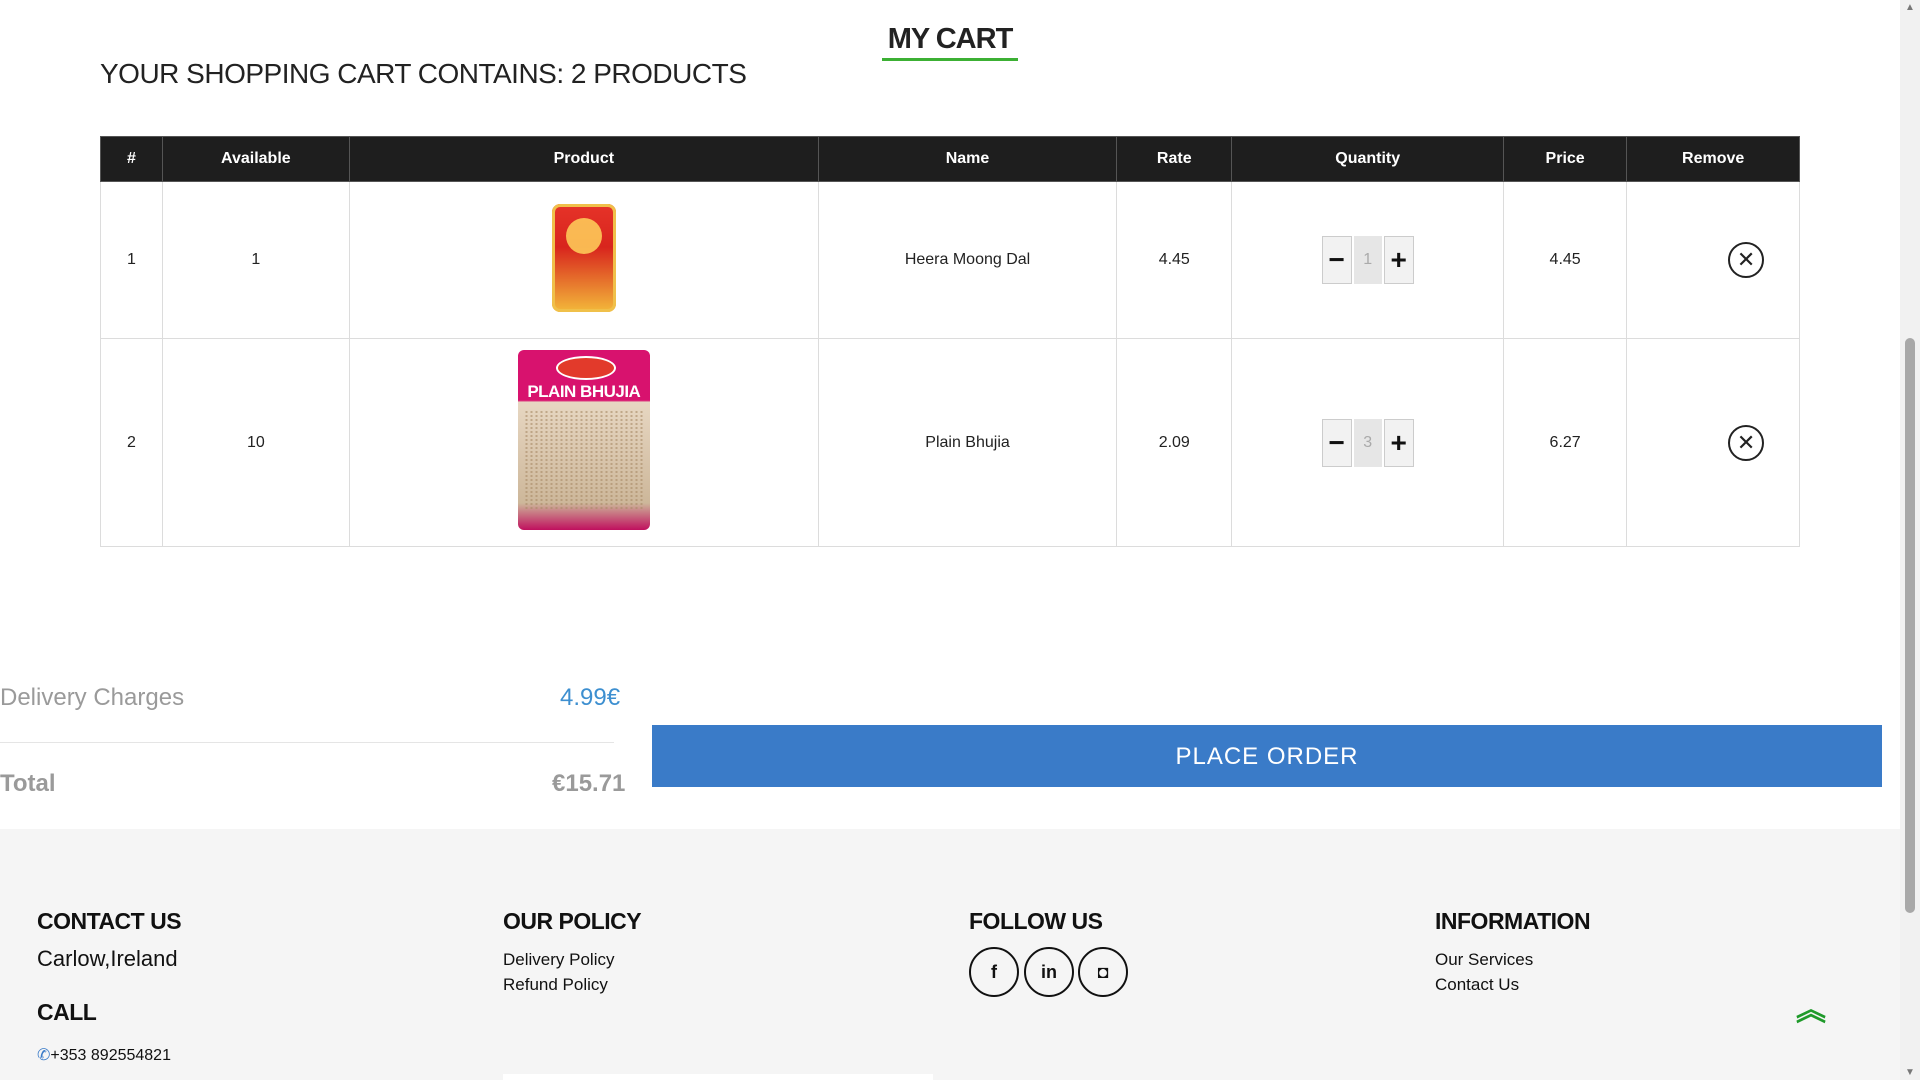  I want to click on row-index: 1, so click(131, 260).